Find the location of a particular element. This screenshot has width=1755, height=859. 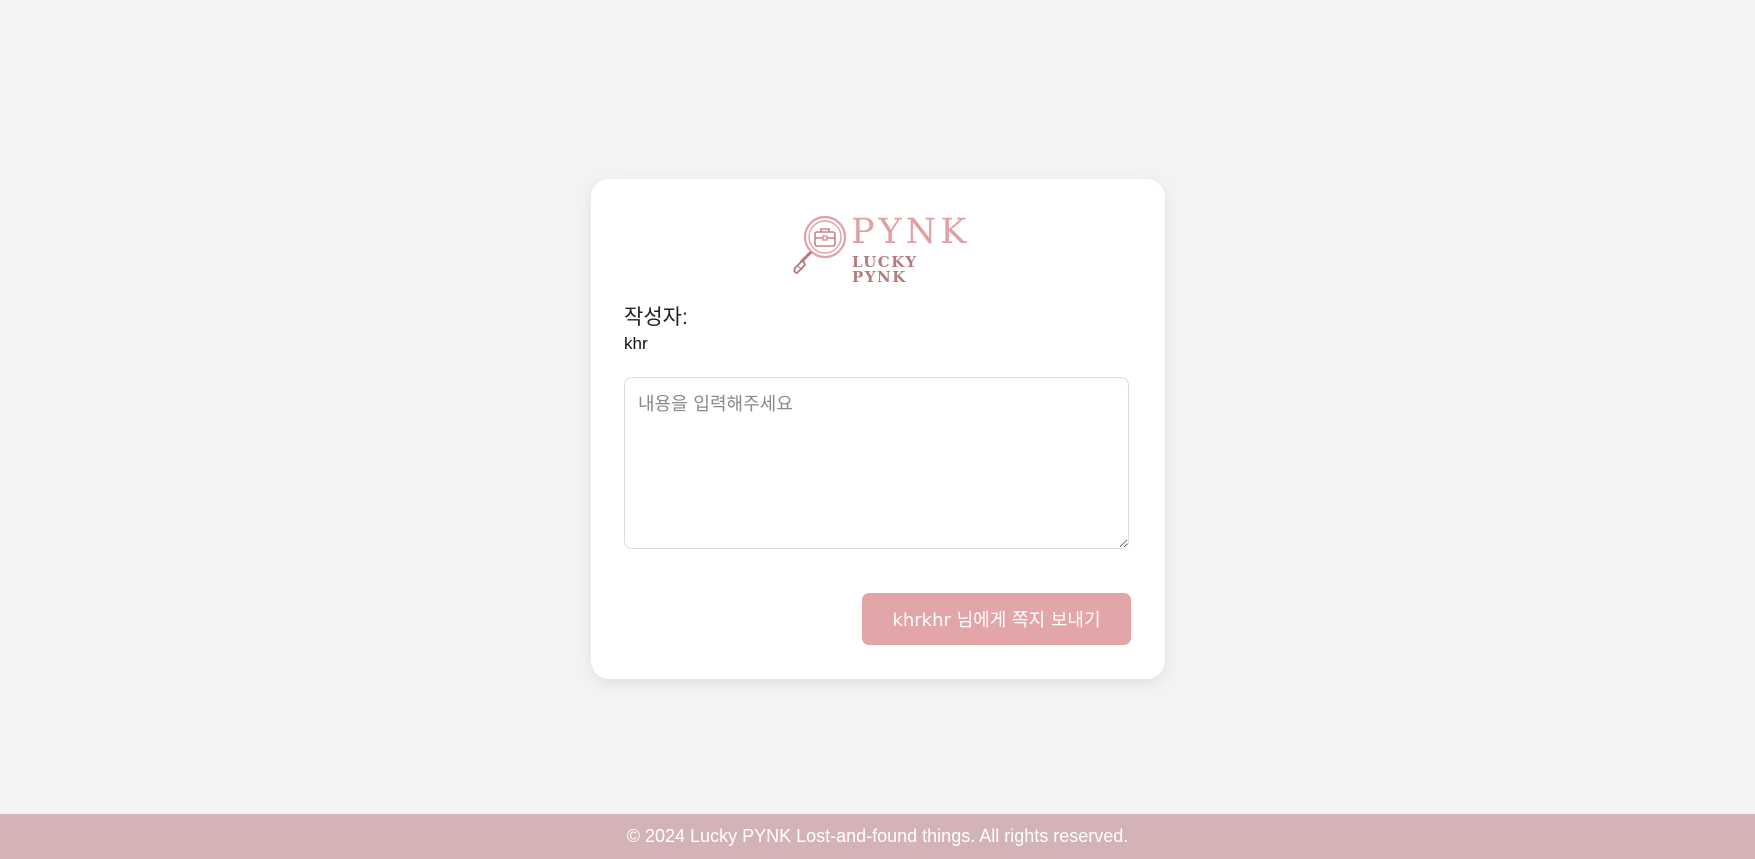

author-name: khr is located at coordinates (636, 343).